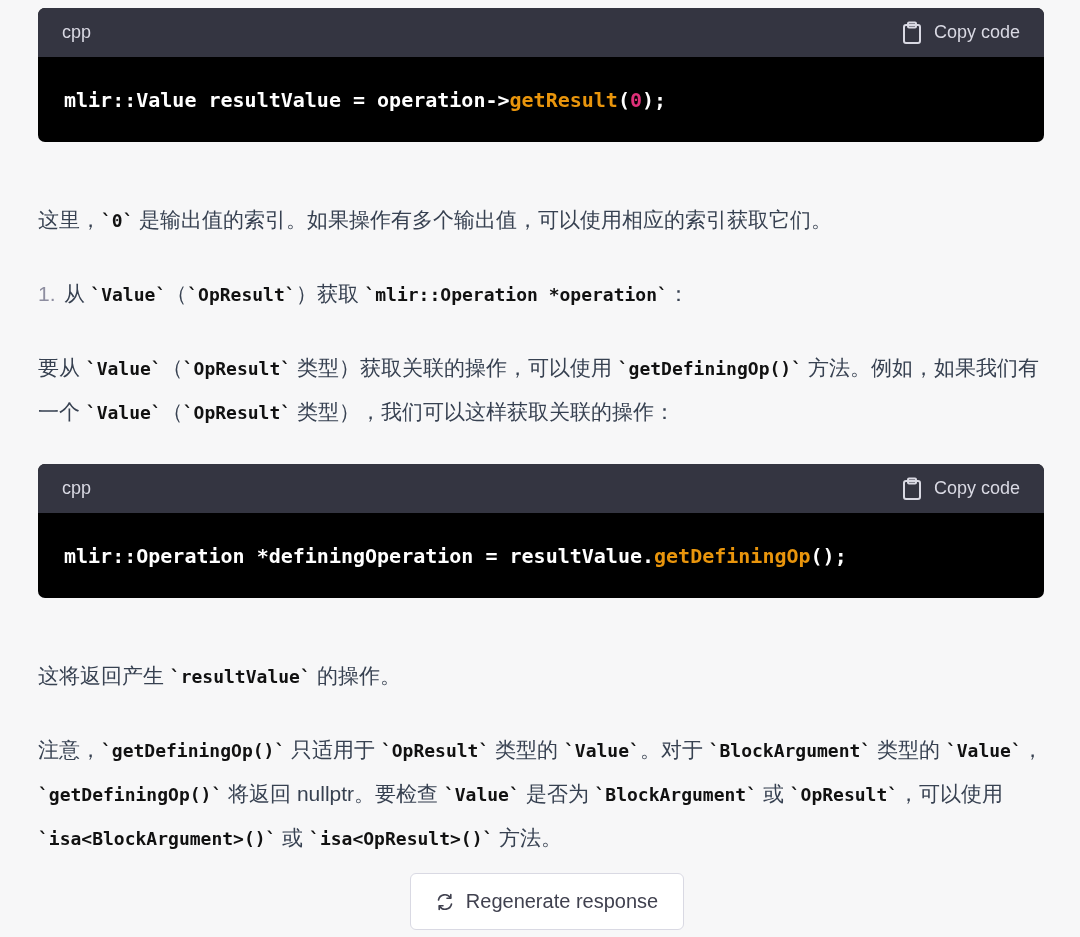  Describe the element at coordinates (541, 794) in the screenshot. I see `paragraph: 注意，`getDefiningOp()` 只适用于 `OpResult` 类型的 `Value`。对于 `BlockArgument` 类型的 `Value`， `getDefiningOp()` 将返回 nullptr。要检查 `Value` 是否为 `BlockArgument` 或 `OpResult`，可以使用 `isa<BlockArgument>()` 或 `isa<OpResult>()` 方法。` at that location.